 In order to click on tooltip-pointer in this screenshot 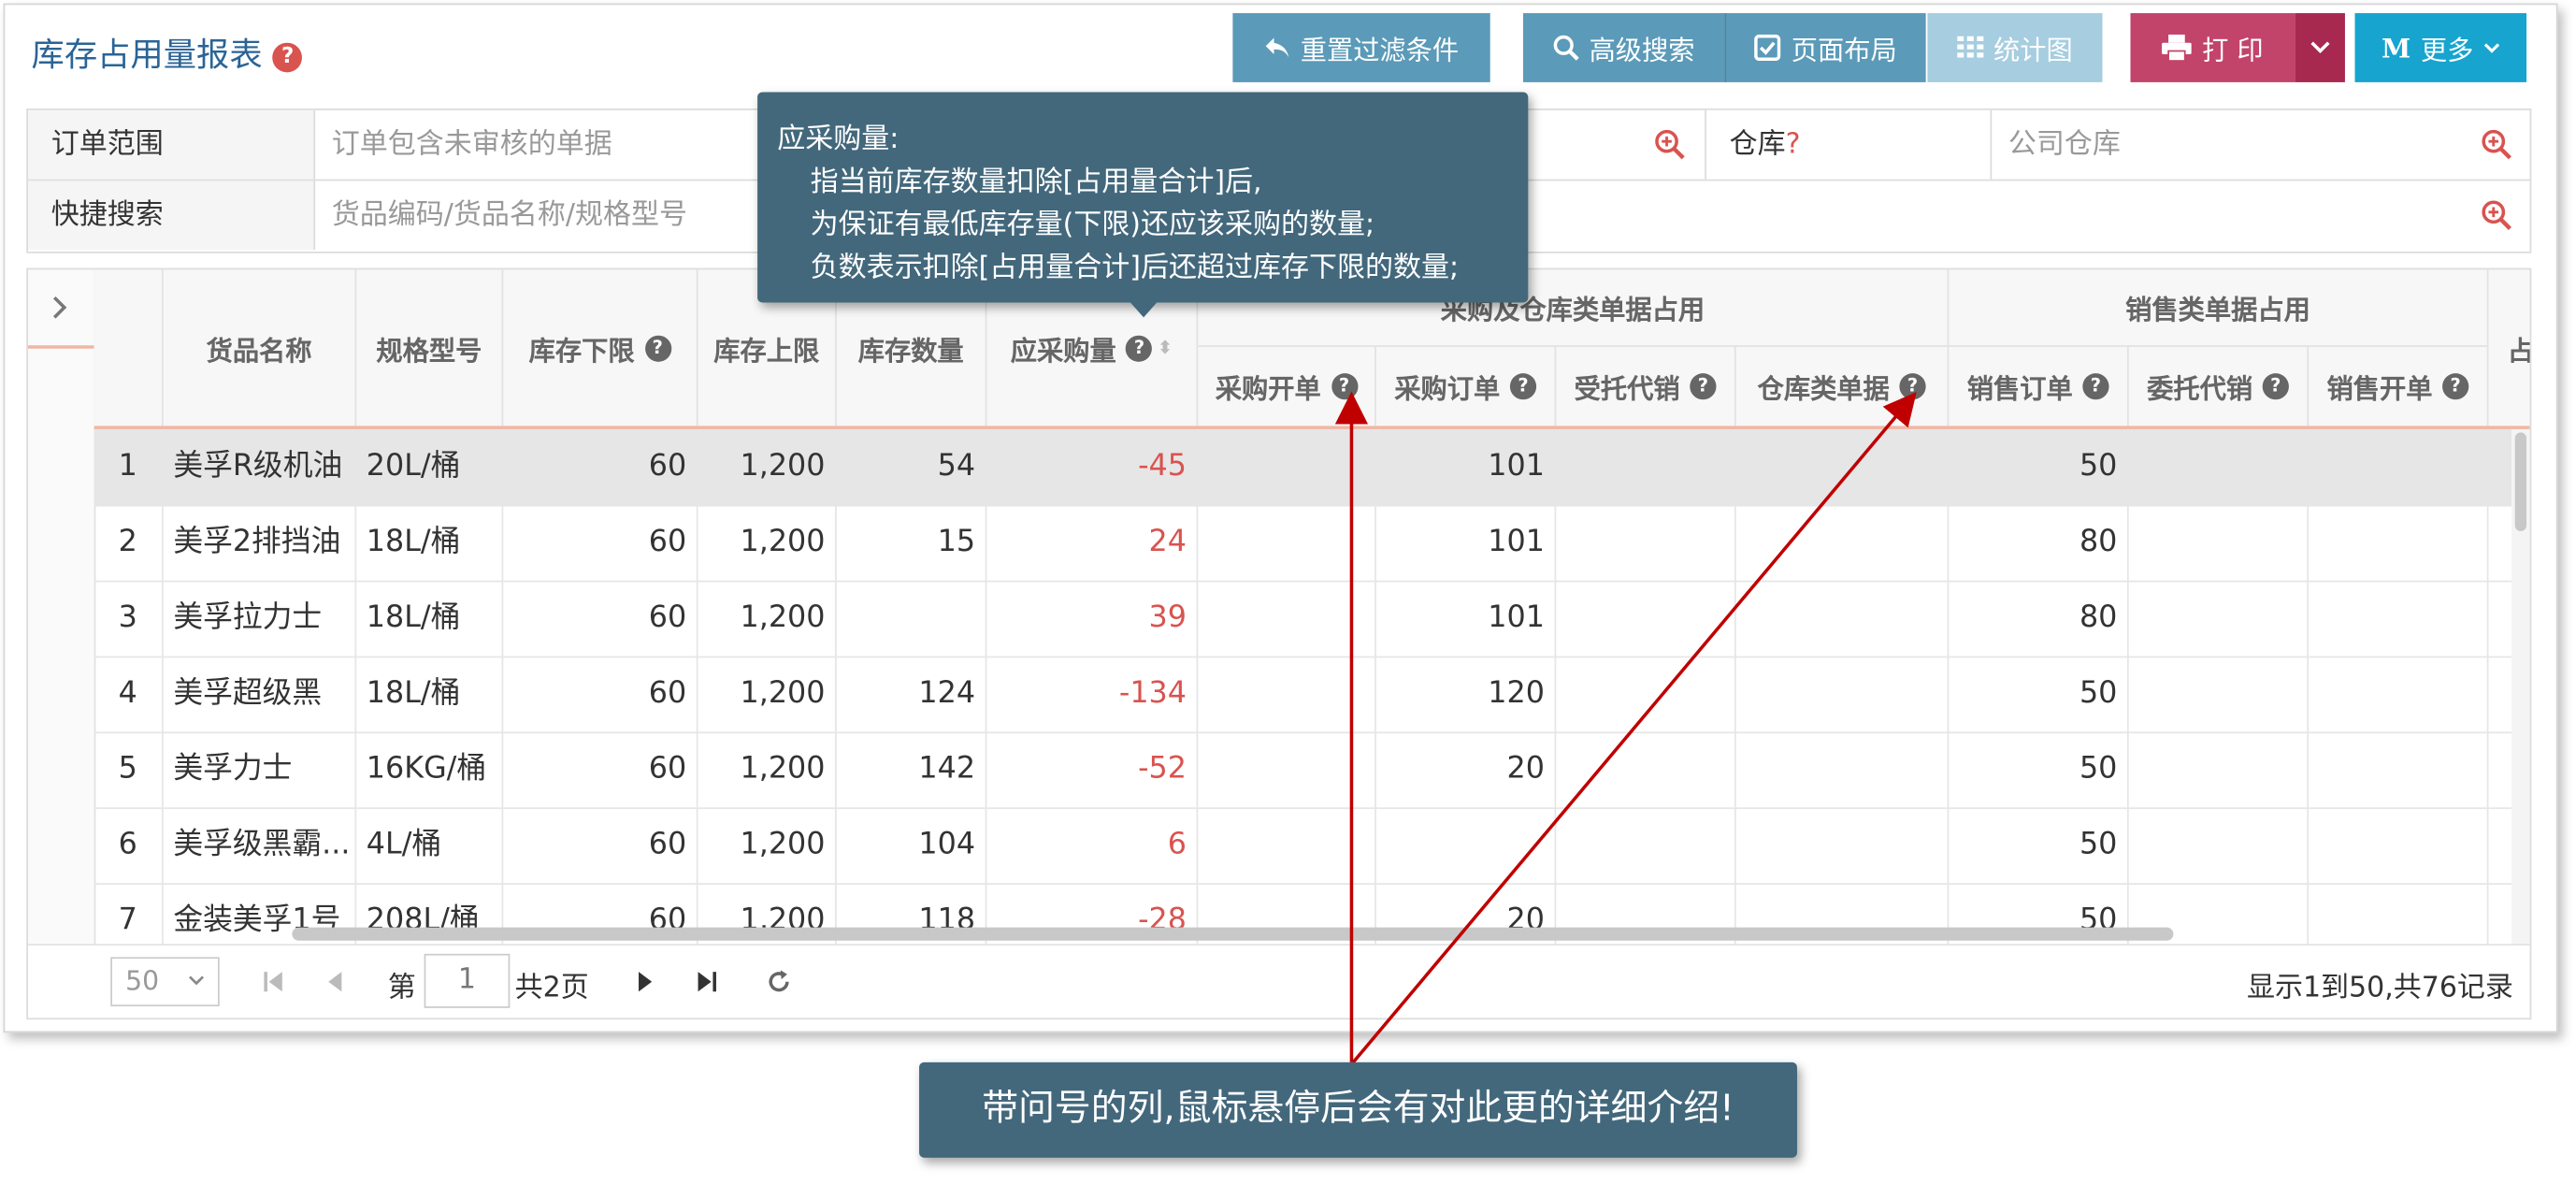, I will do `click(1144, 310)`.